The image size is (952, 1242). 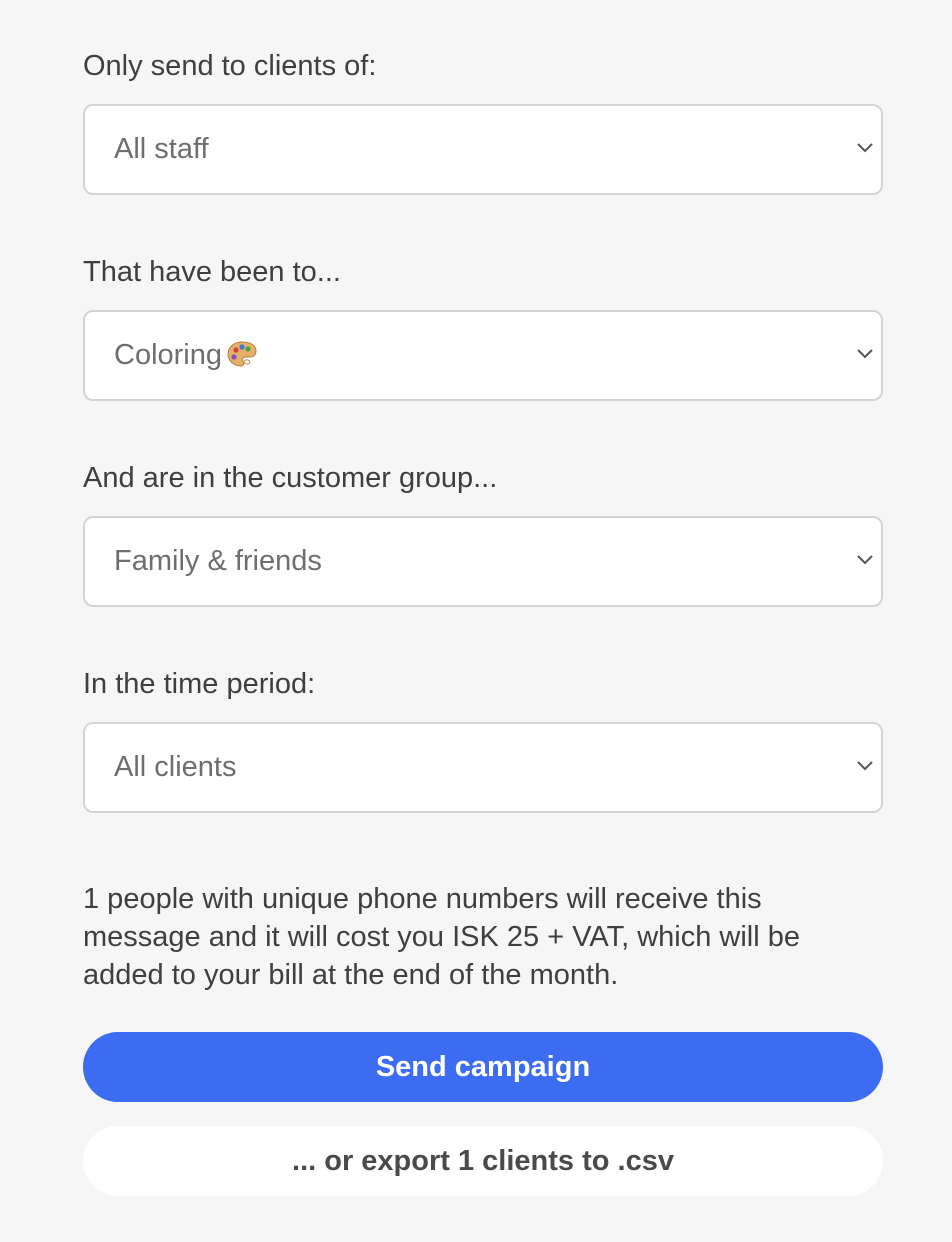 I want to click on staff-select-value: All staff, so click(x=161, y=149).